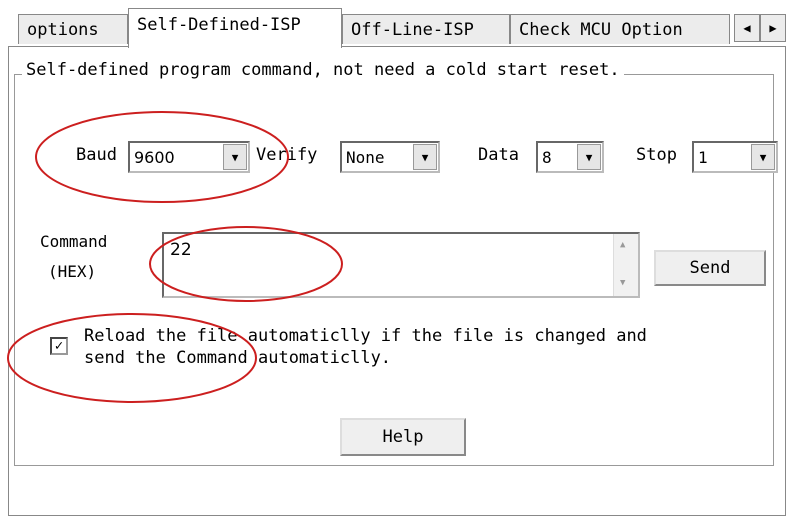 Image resolution: width=787 pixels, height=524 pixels. Describe the element at coordinates (73, 29) in the screenshot. I see `tab-options: options` at that location.